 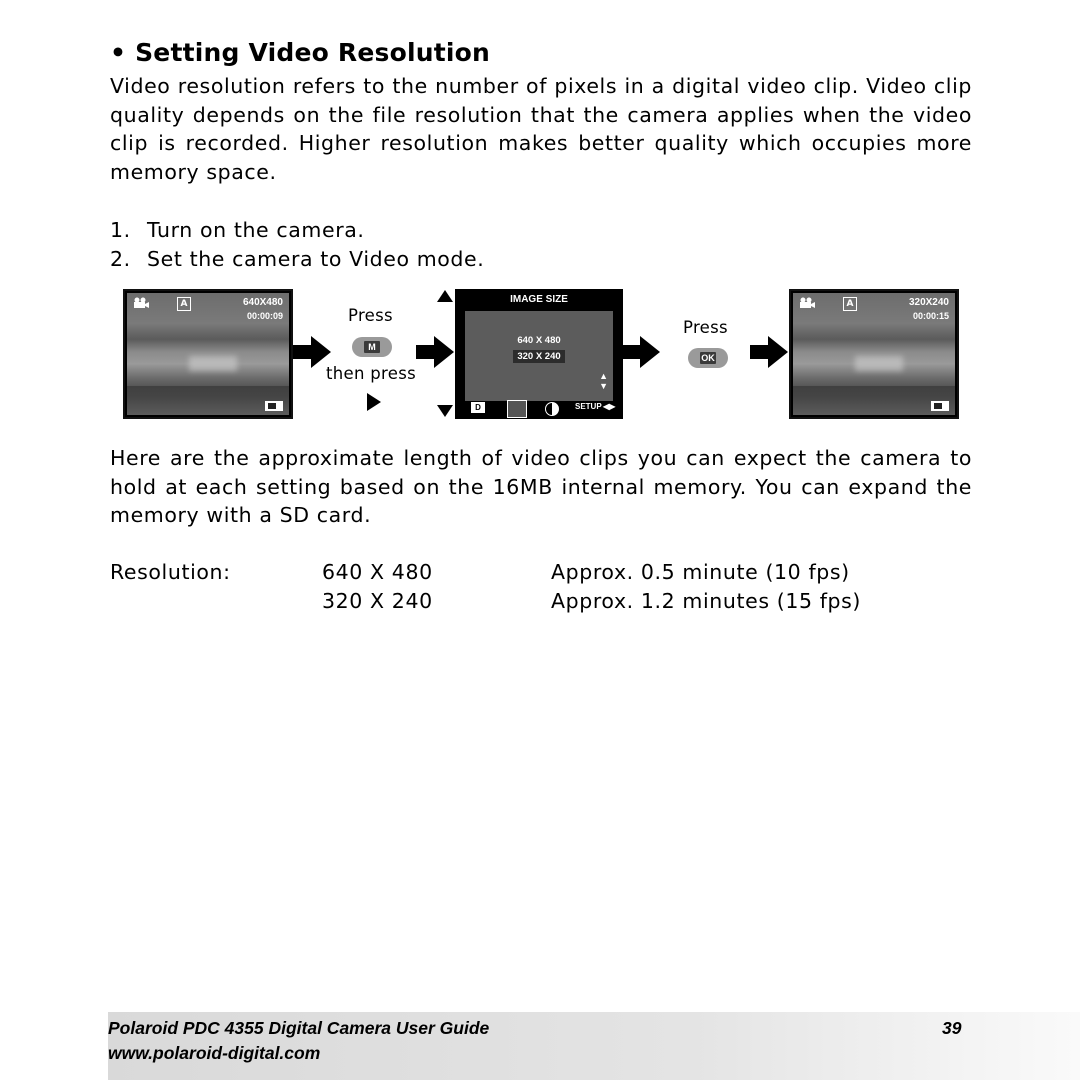 What do you see at coordinates (445, 296) in the screenshot?
I see `up-arrow-icon` at bounding box center [445, 296].